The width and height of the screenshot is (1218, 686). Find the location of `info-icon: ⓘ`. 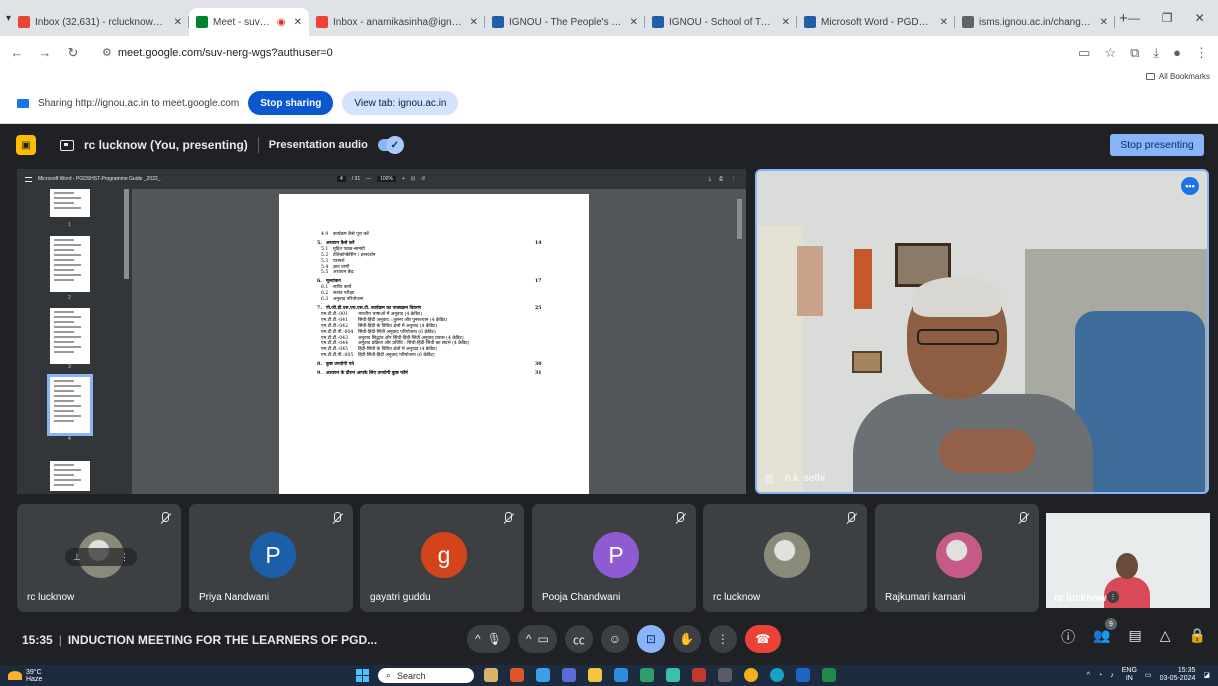

info-icon: ⓘ is located at coordinates (1068, 637).